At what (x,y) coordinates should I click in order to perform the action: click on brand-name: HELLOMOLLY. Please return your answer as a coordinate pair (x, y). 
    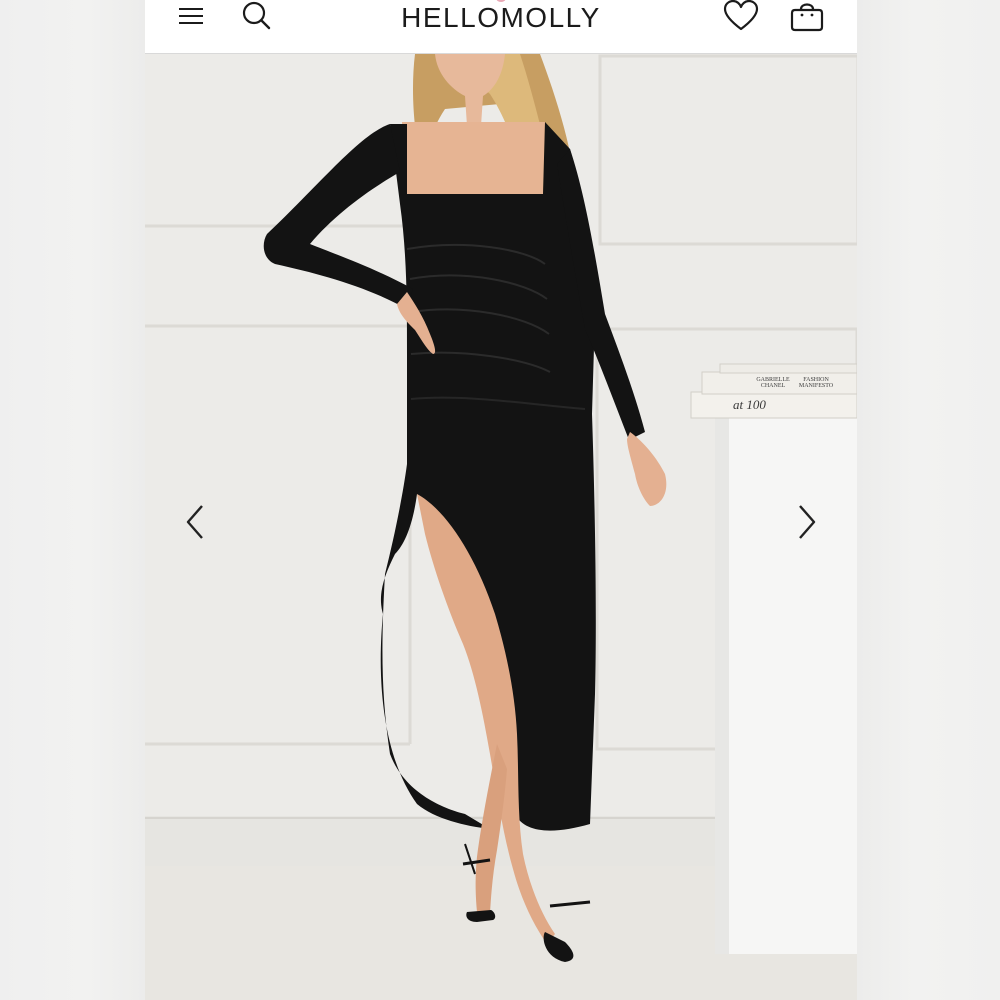
    Looking at the image, I should click on (501, 17).